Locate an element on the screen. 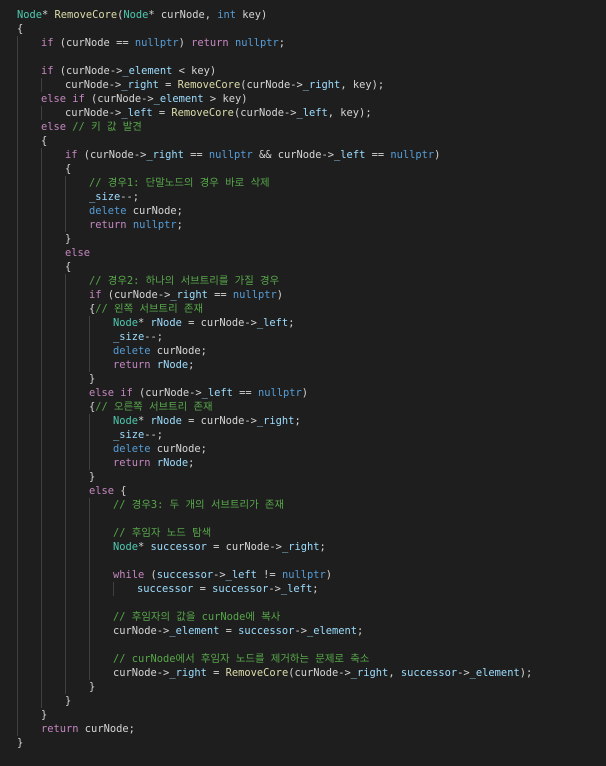  code-line: // 경우3: 두 개의 서브트리가 존재 is located at coordinates (198, 505).